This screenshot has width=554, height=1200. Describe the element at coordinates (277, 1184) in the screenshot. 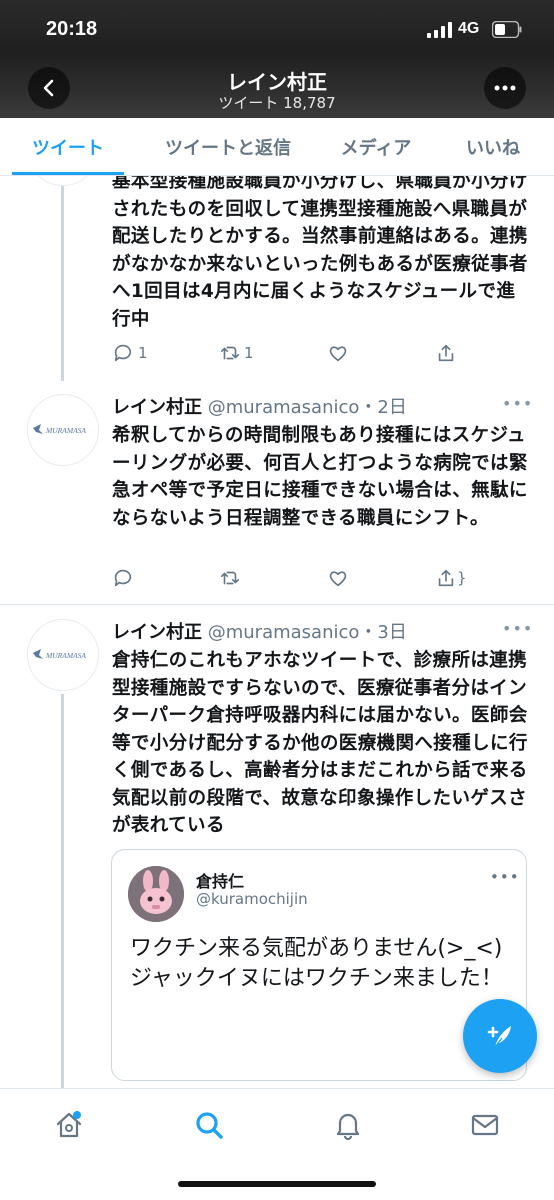

I see `home-indicator` at that location.